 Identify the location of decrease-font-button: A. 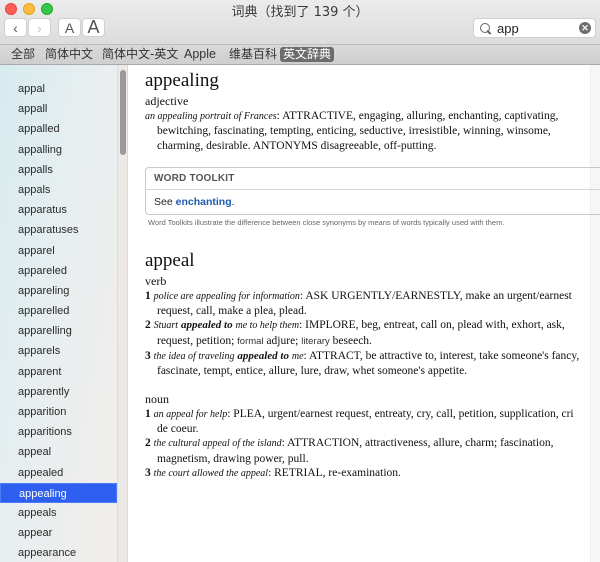
(69, 27).